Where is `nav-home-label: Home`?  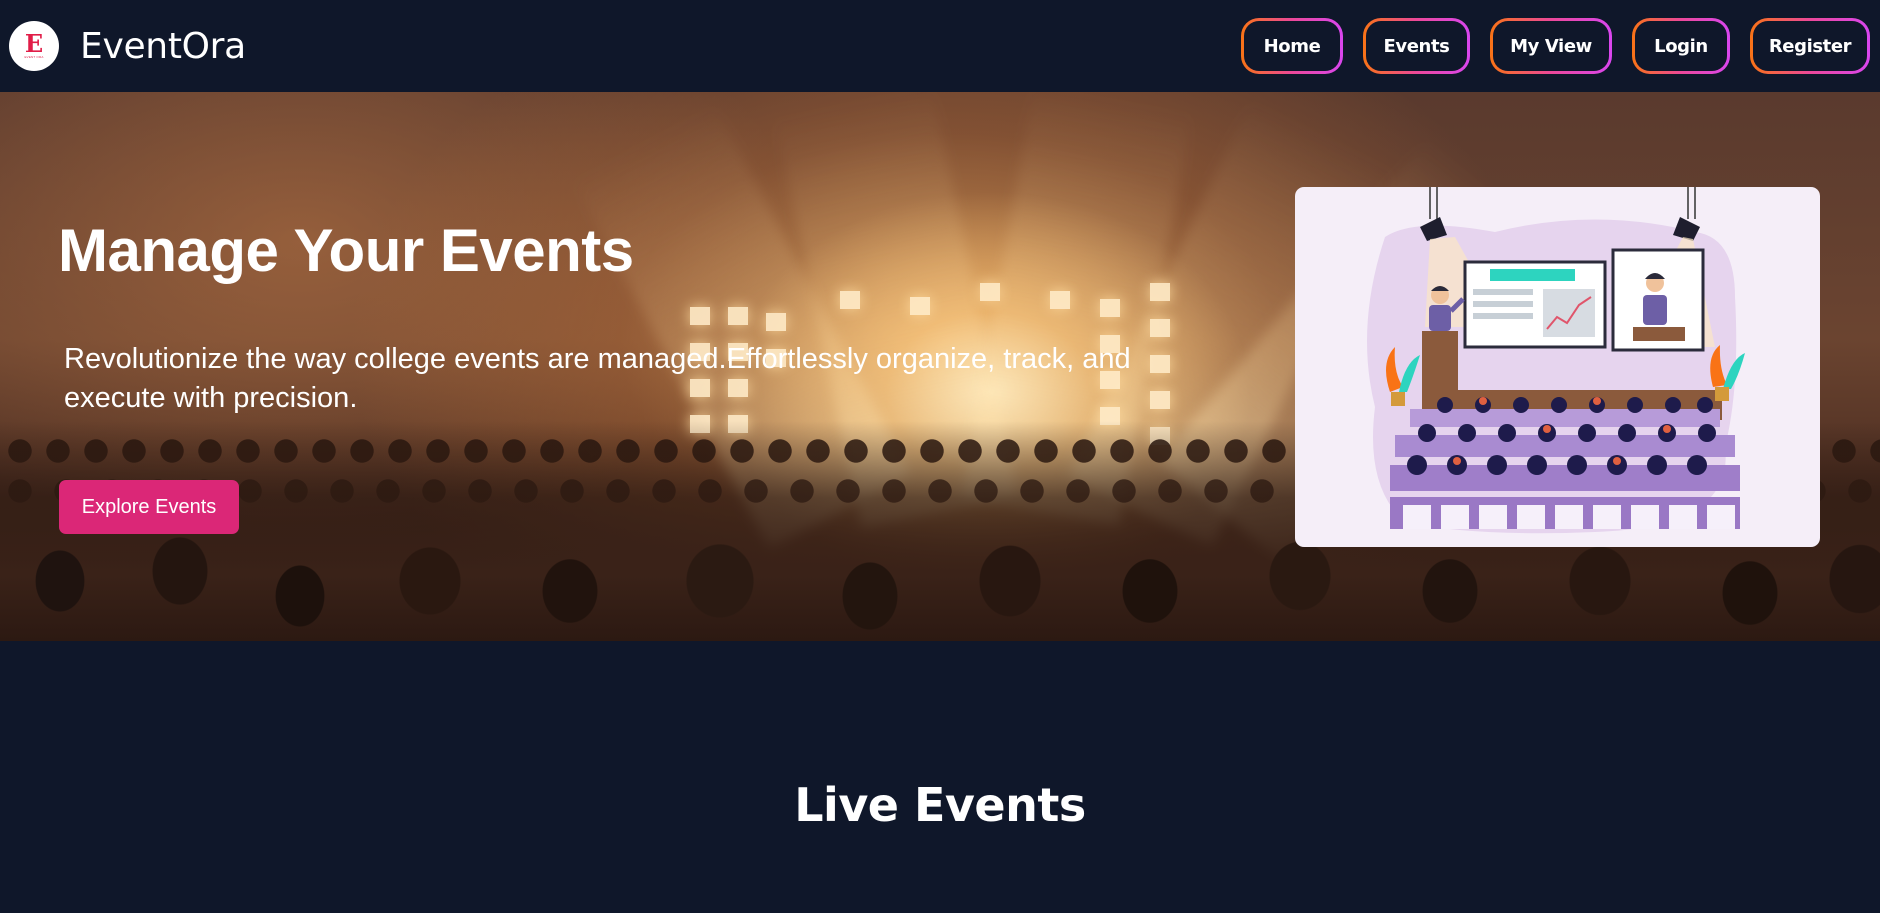 nav-home-label: Home is located at coordinates (1292, 46).